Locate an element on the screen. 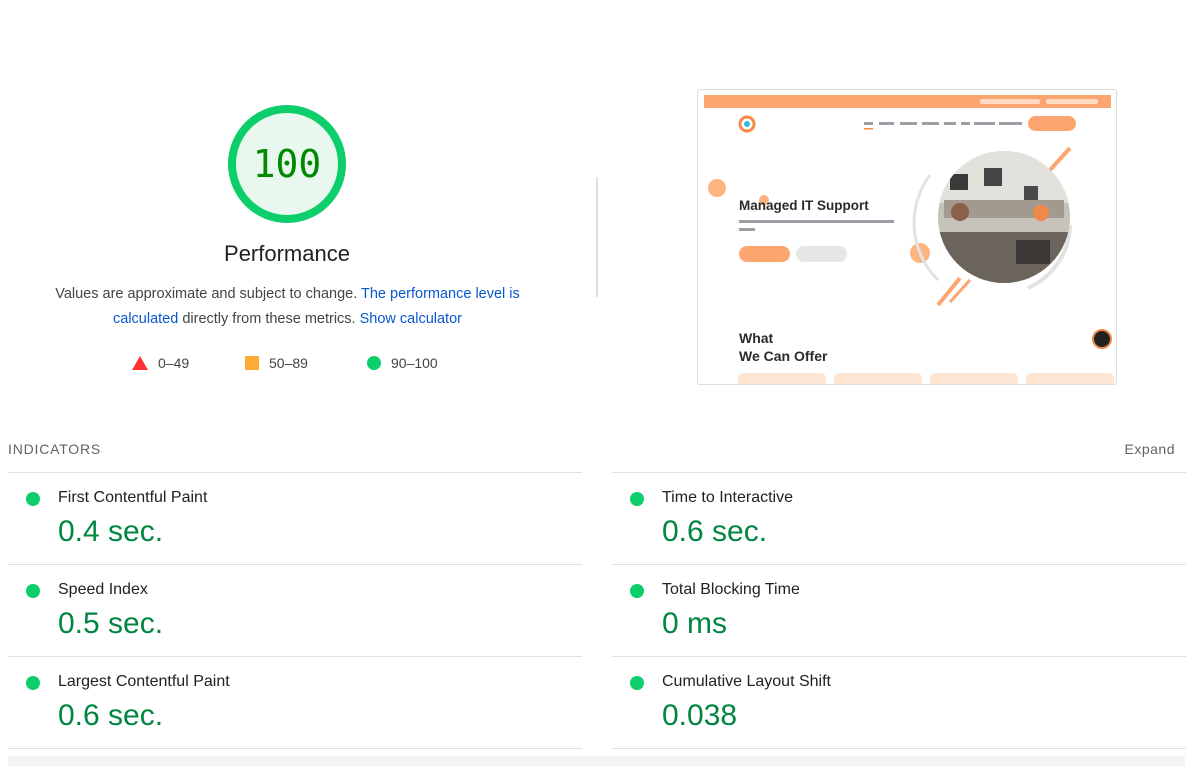 The image size is (1189, 766). legend-pass-label: 90–100 is located at coordinates (414, 363).